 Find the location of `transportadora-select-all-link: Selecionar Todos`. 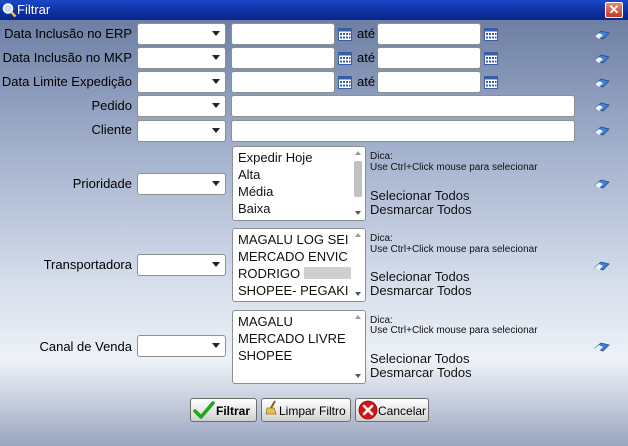

transportadora-select-all-link: Selecionar Todos is located at coordinates (420, 277).